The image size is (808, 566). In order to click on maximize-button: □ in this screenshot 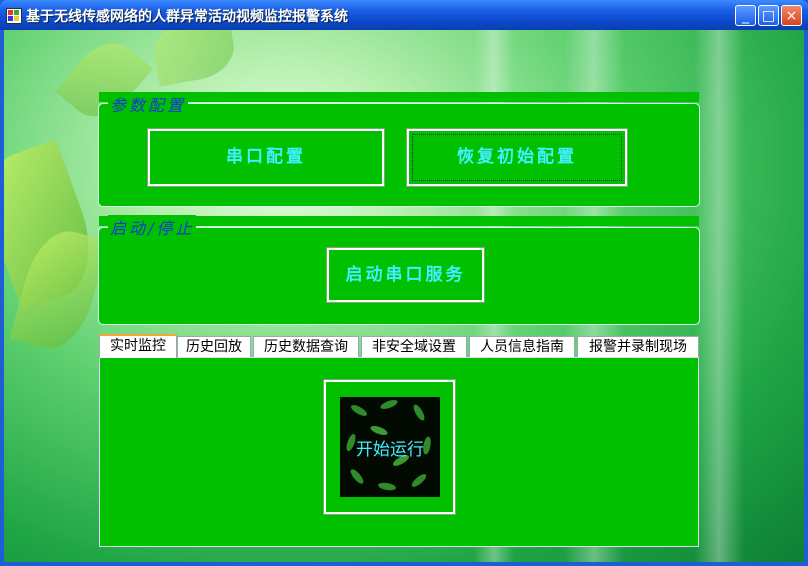, I will do `click(768, 15)`.